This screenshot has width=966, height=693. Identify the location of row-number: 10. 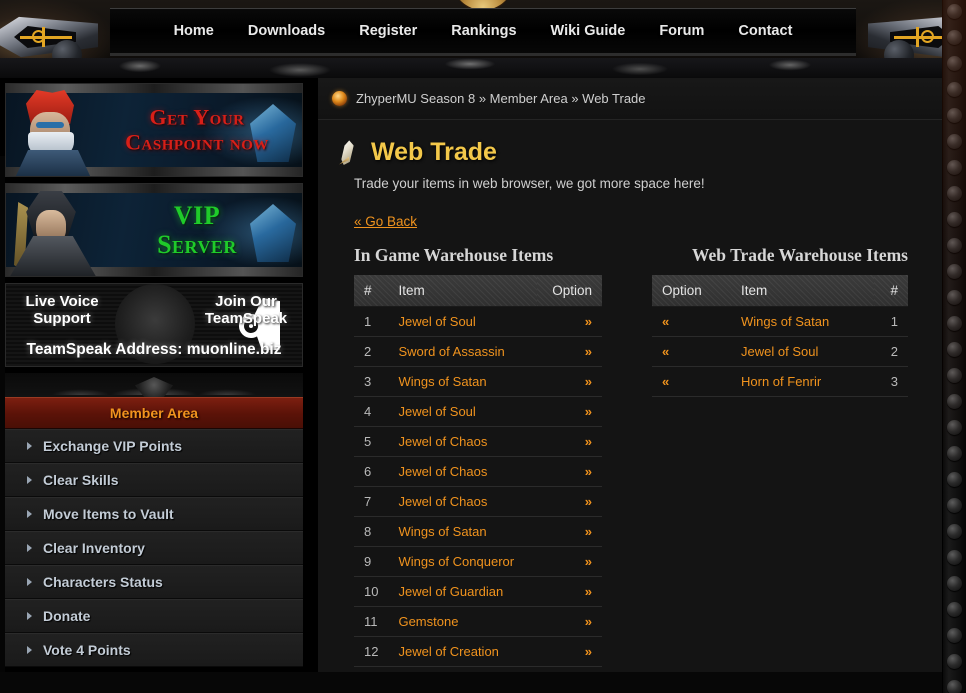
(371, 591).